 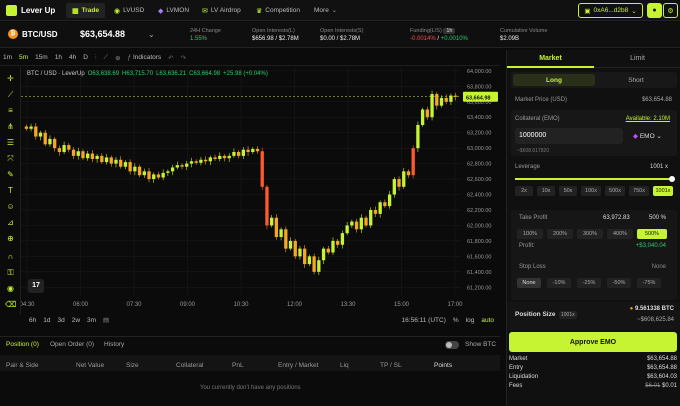 What do you see at coordinates (23, 57) in the screenshot?
I see `interval-5m: 5m` at bounding box center [23, 57].